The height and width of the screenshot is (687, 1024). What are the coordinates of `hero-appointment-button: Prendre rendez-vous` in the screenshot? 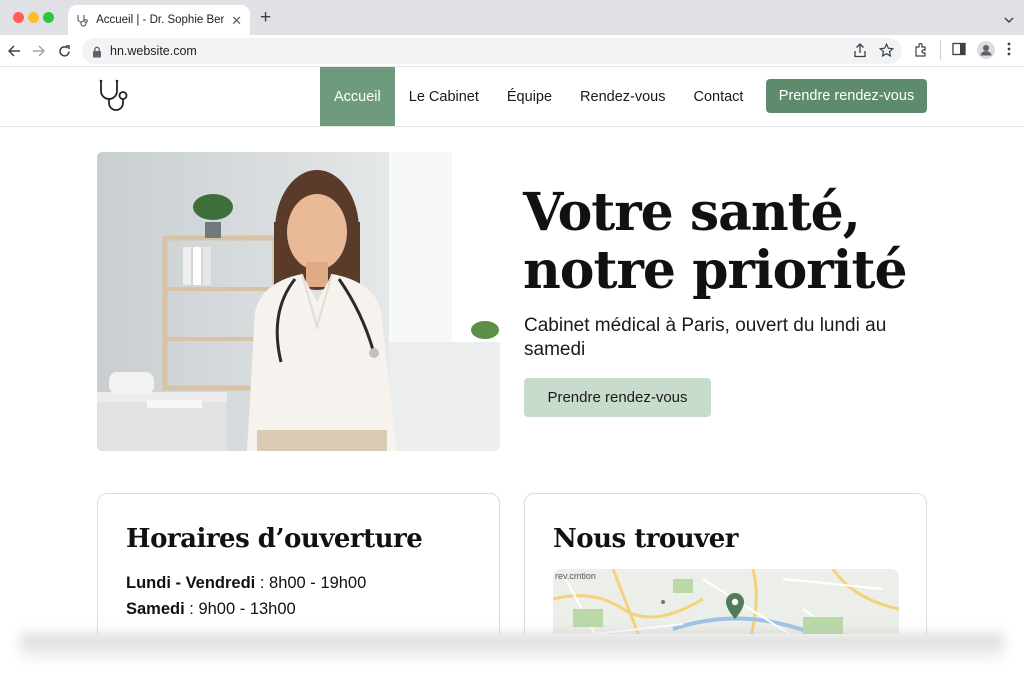 It's located at (617, 397).